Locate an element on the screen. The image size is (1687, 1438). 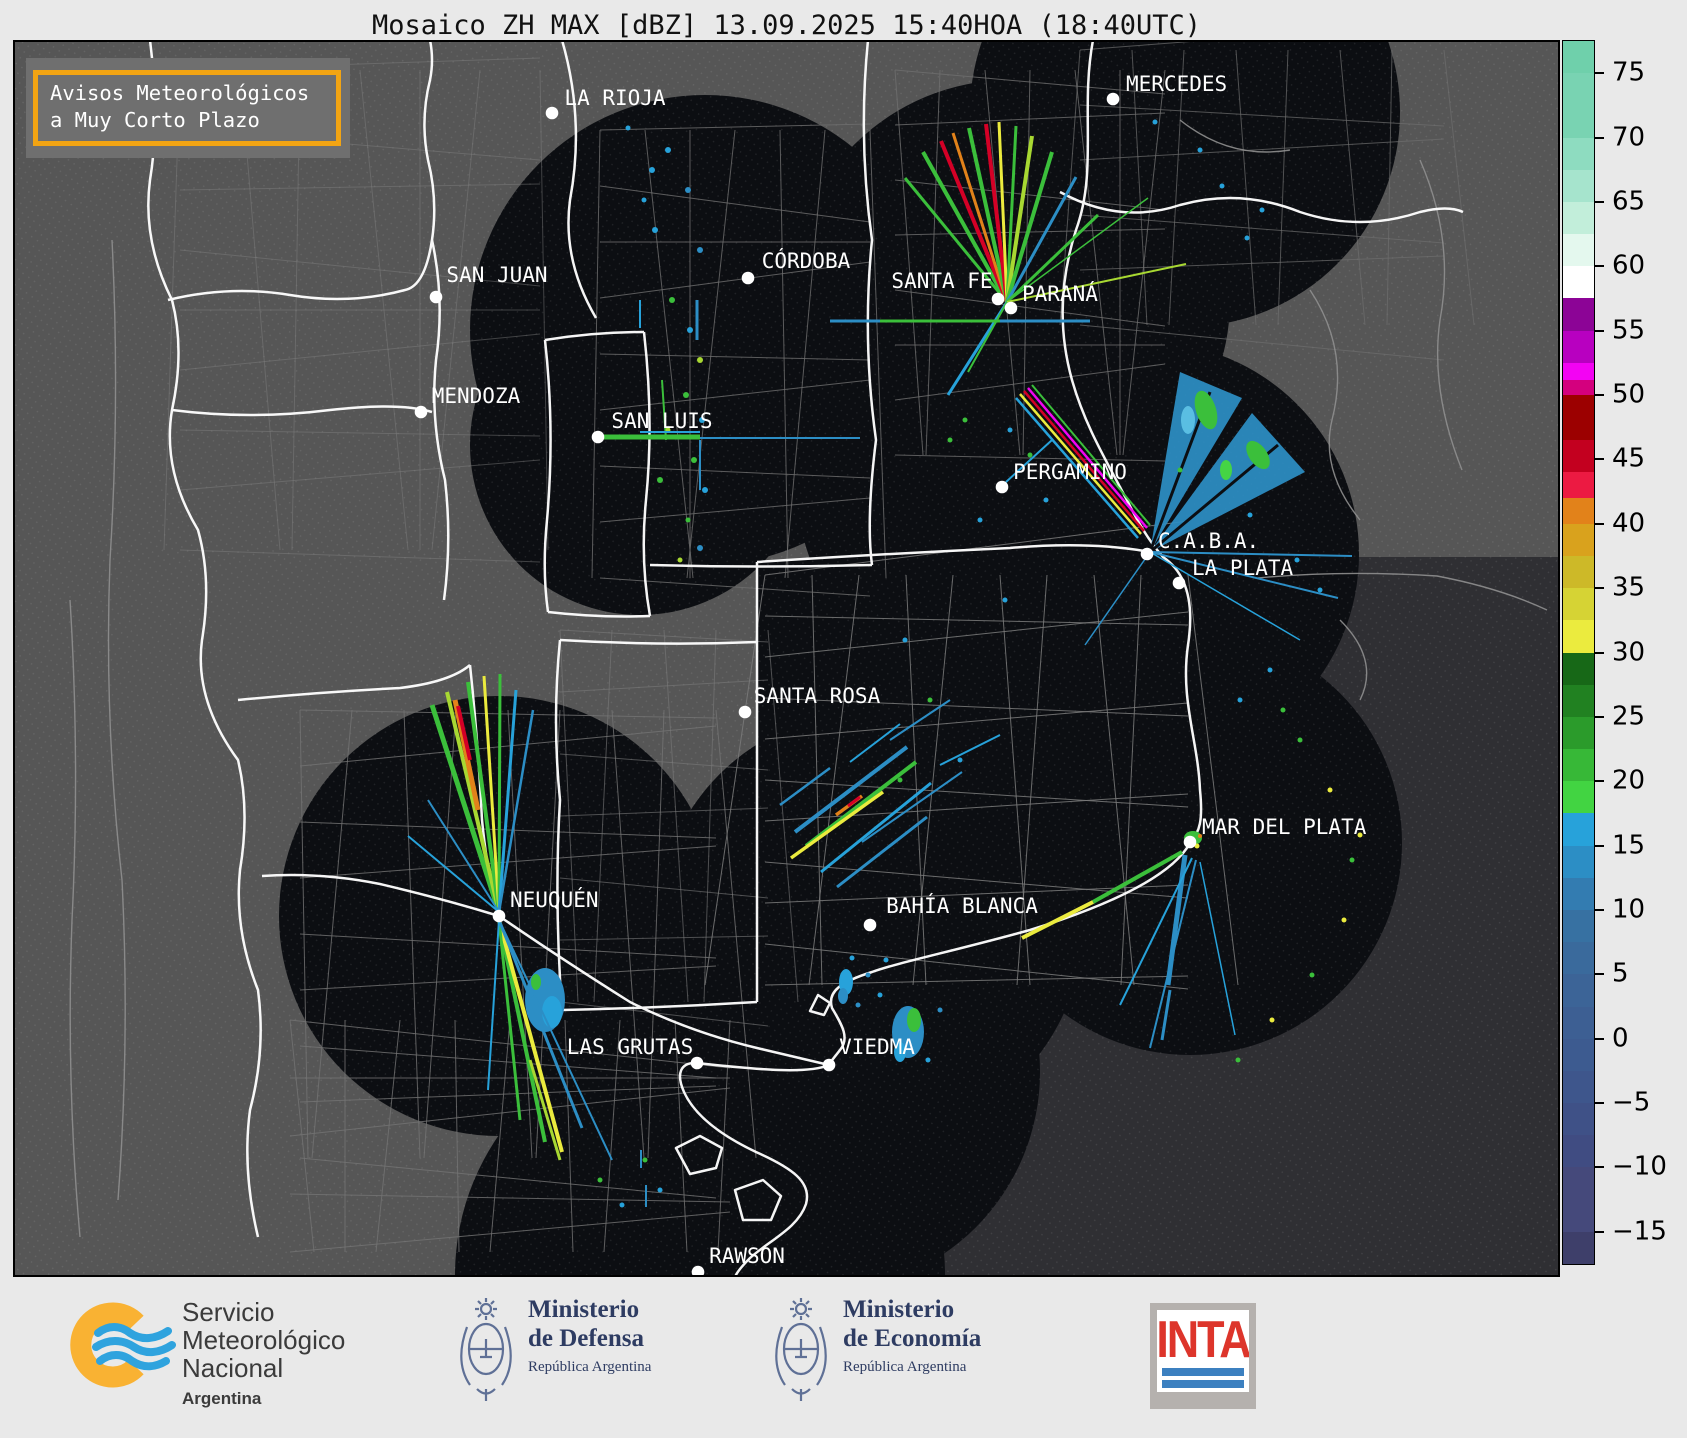
smn-logo-icon is located at coordinates (123, 1345).